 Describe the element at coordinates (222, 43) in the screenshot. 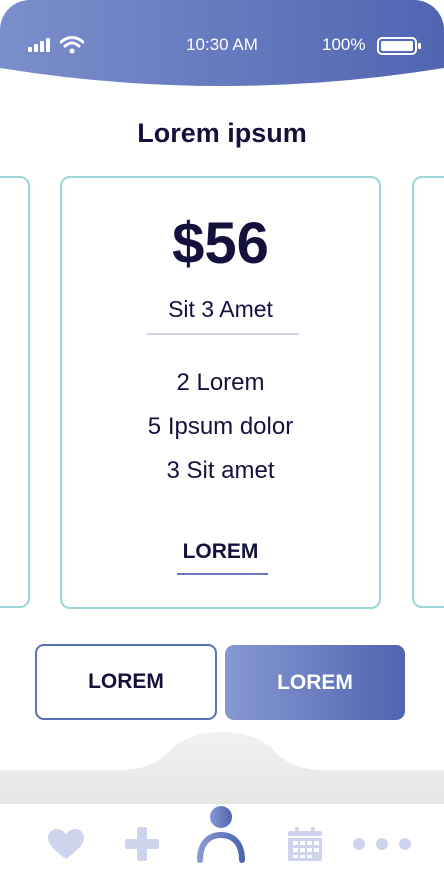

I see `status-bar: 10:30 AM 100%` at that location.